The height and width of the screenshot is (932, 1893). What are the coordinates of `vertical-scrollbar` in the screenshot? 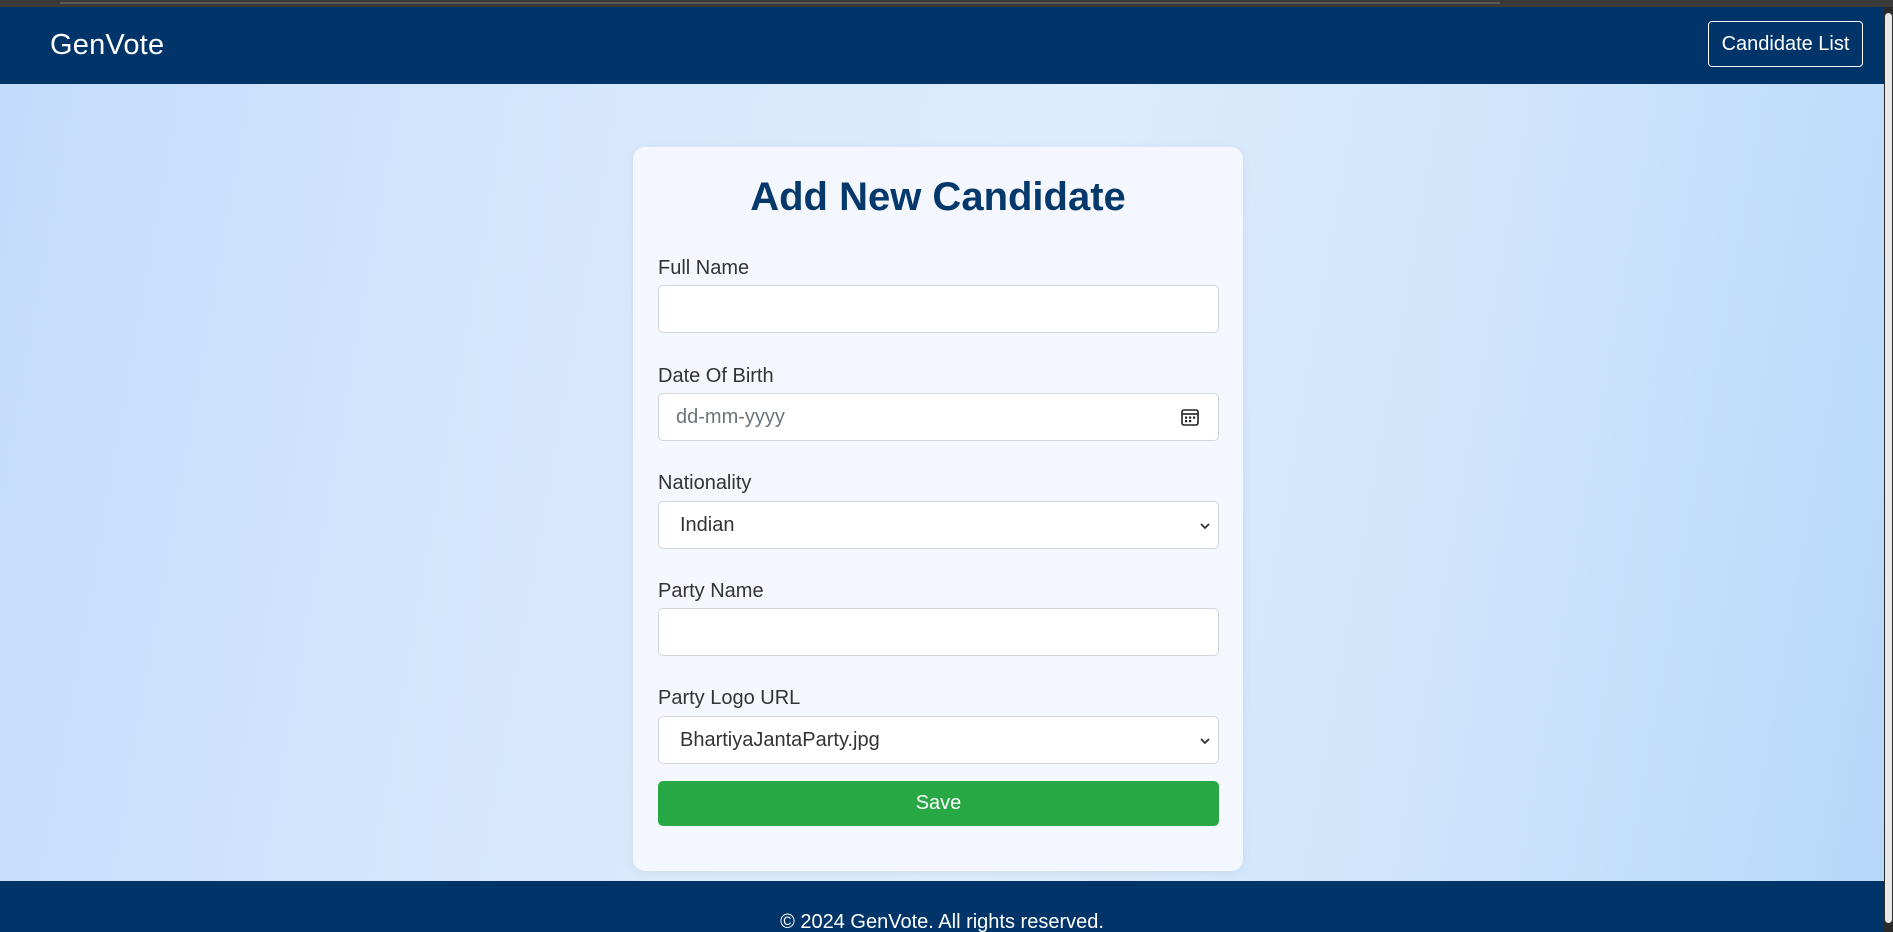 It's located at (1888, 469).